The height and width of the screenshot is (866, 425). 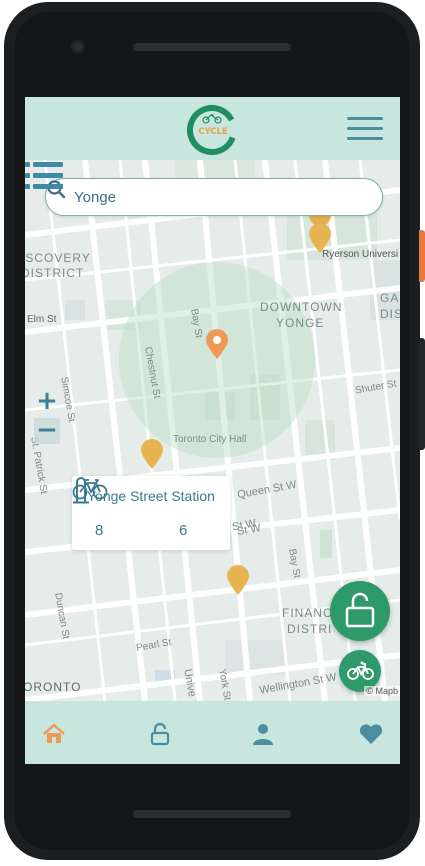 What do you see at coordinates (44, 176) in the screenshot?
I see `station-list-button` at bounding box center [44, 176].